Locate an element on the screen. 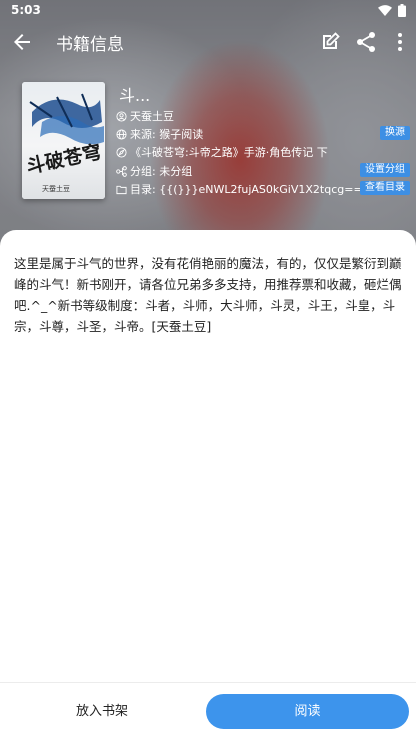 This screenshot has width=416, height=741. share-icon is located at coordinates (366, 42).